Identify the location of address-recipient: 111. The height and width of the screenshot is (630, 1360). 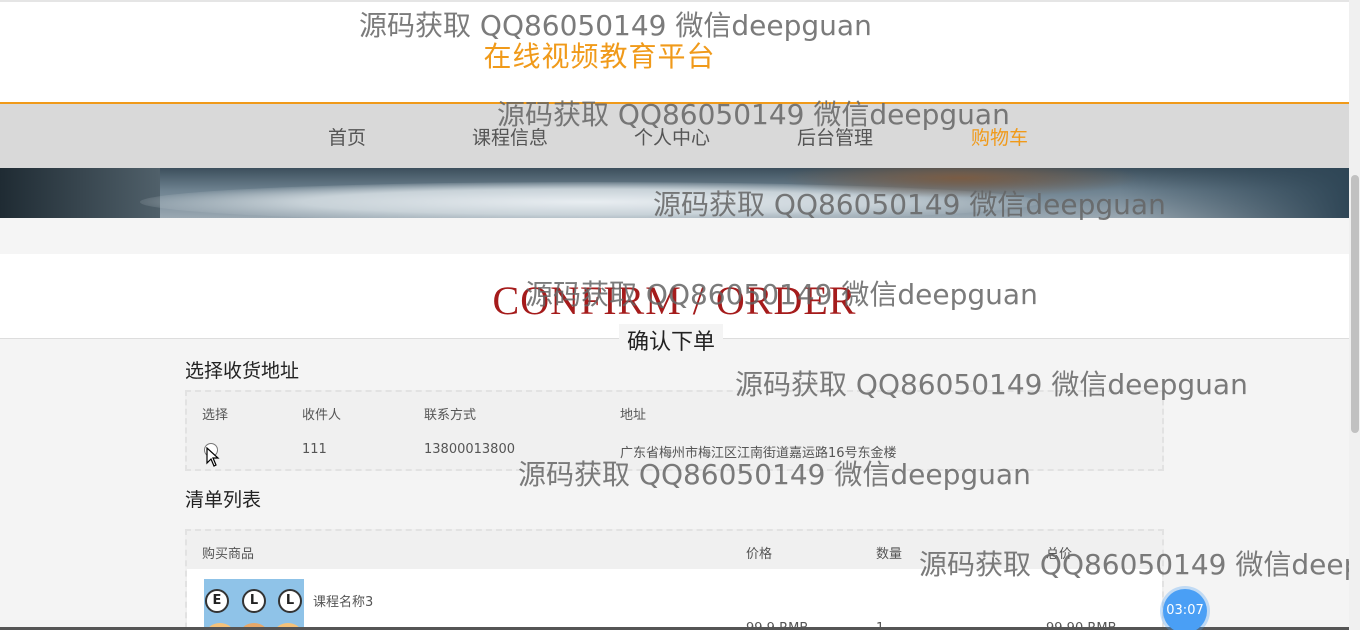
(314, 449).